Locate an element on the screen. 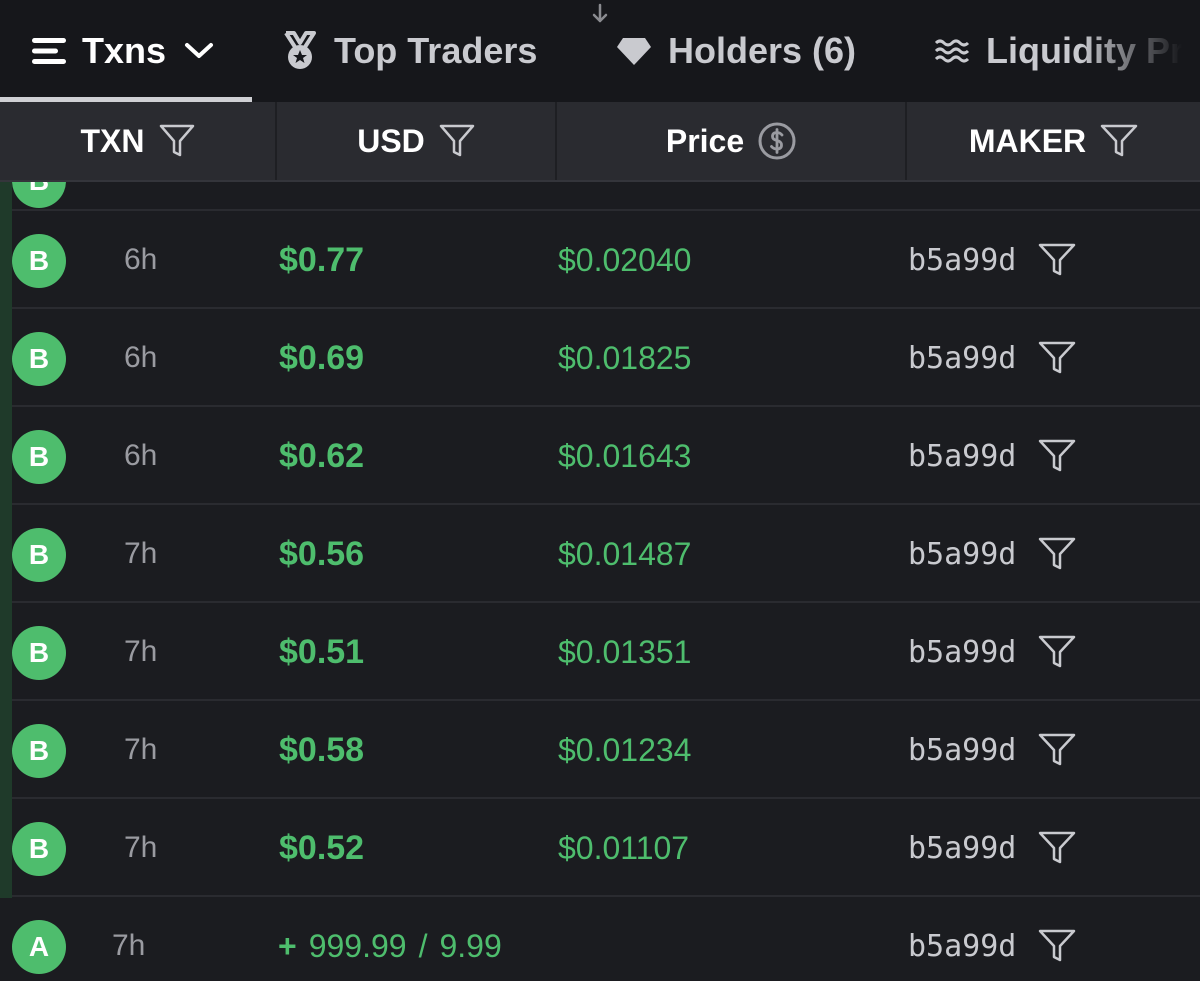 The height and width of the screenshot is (981, 1200). menu-icon is located at coordinates (49, 51).